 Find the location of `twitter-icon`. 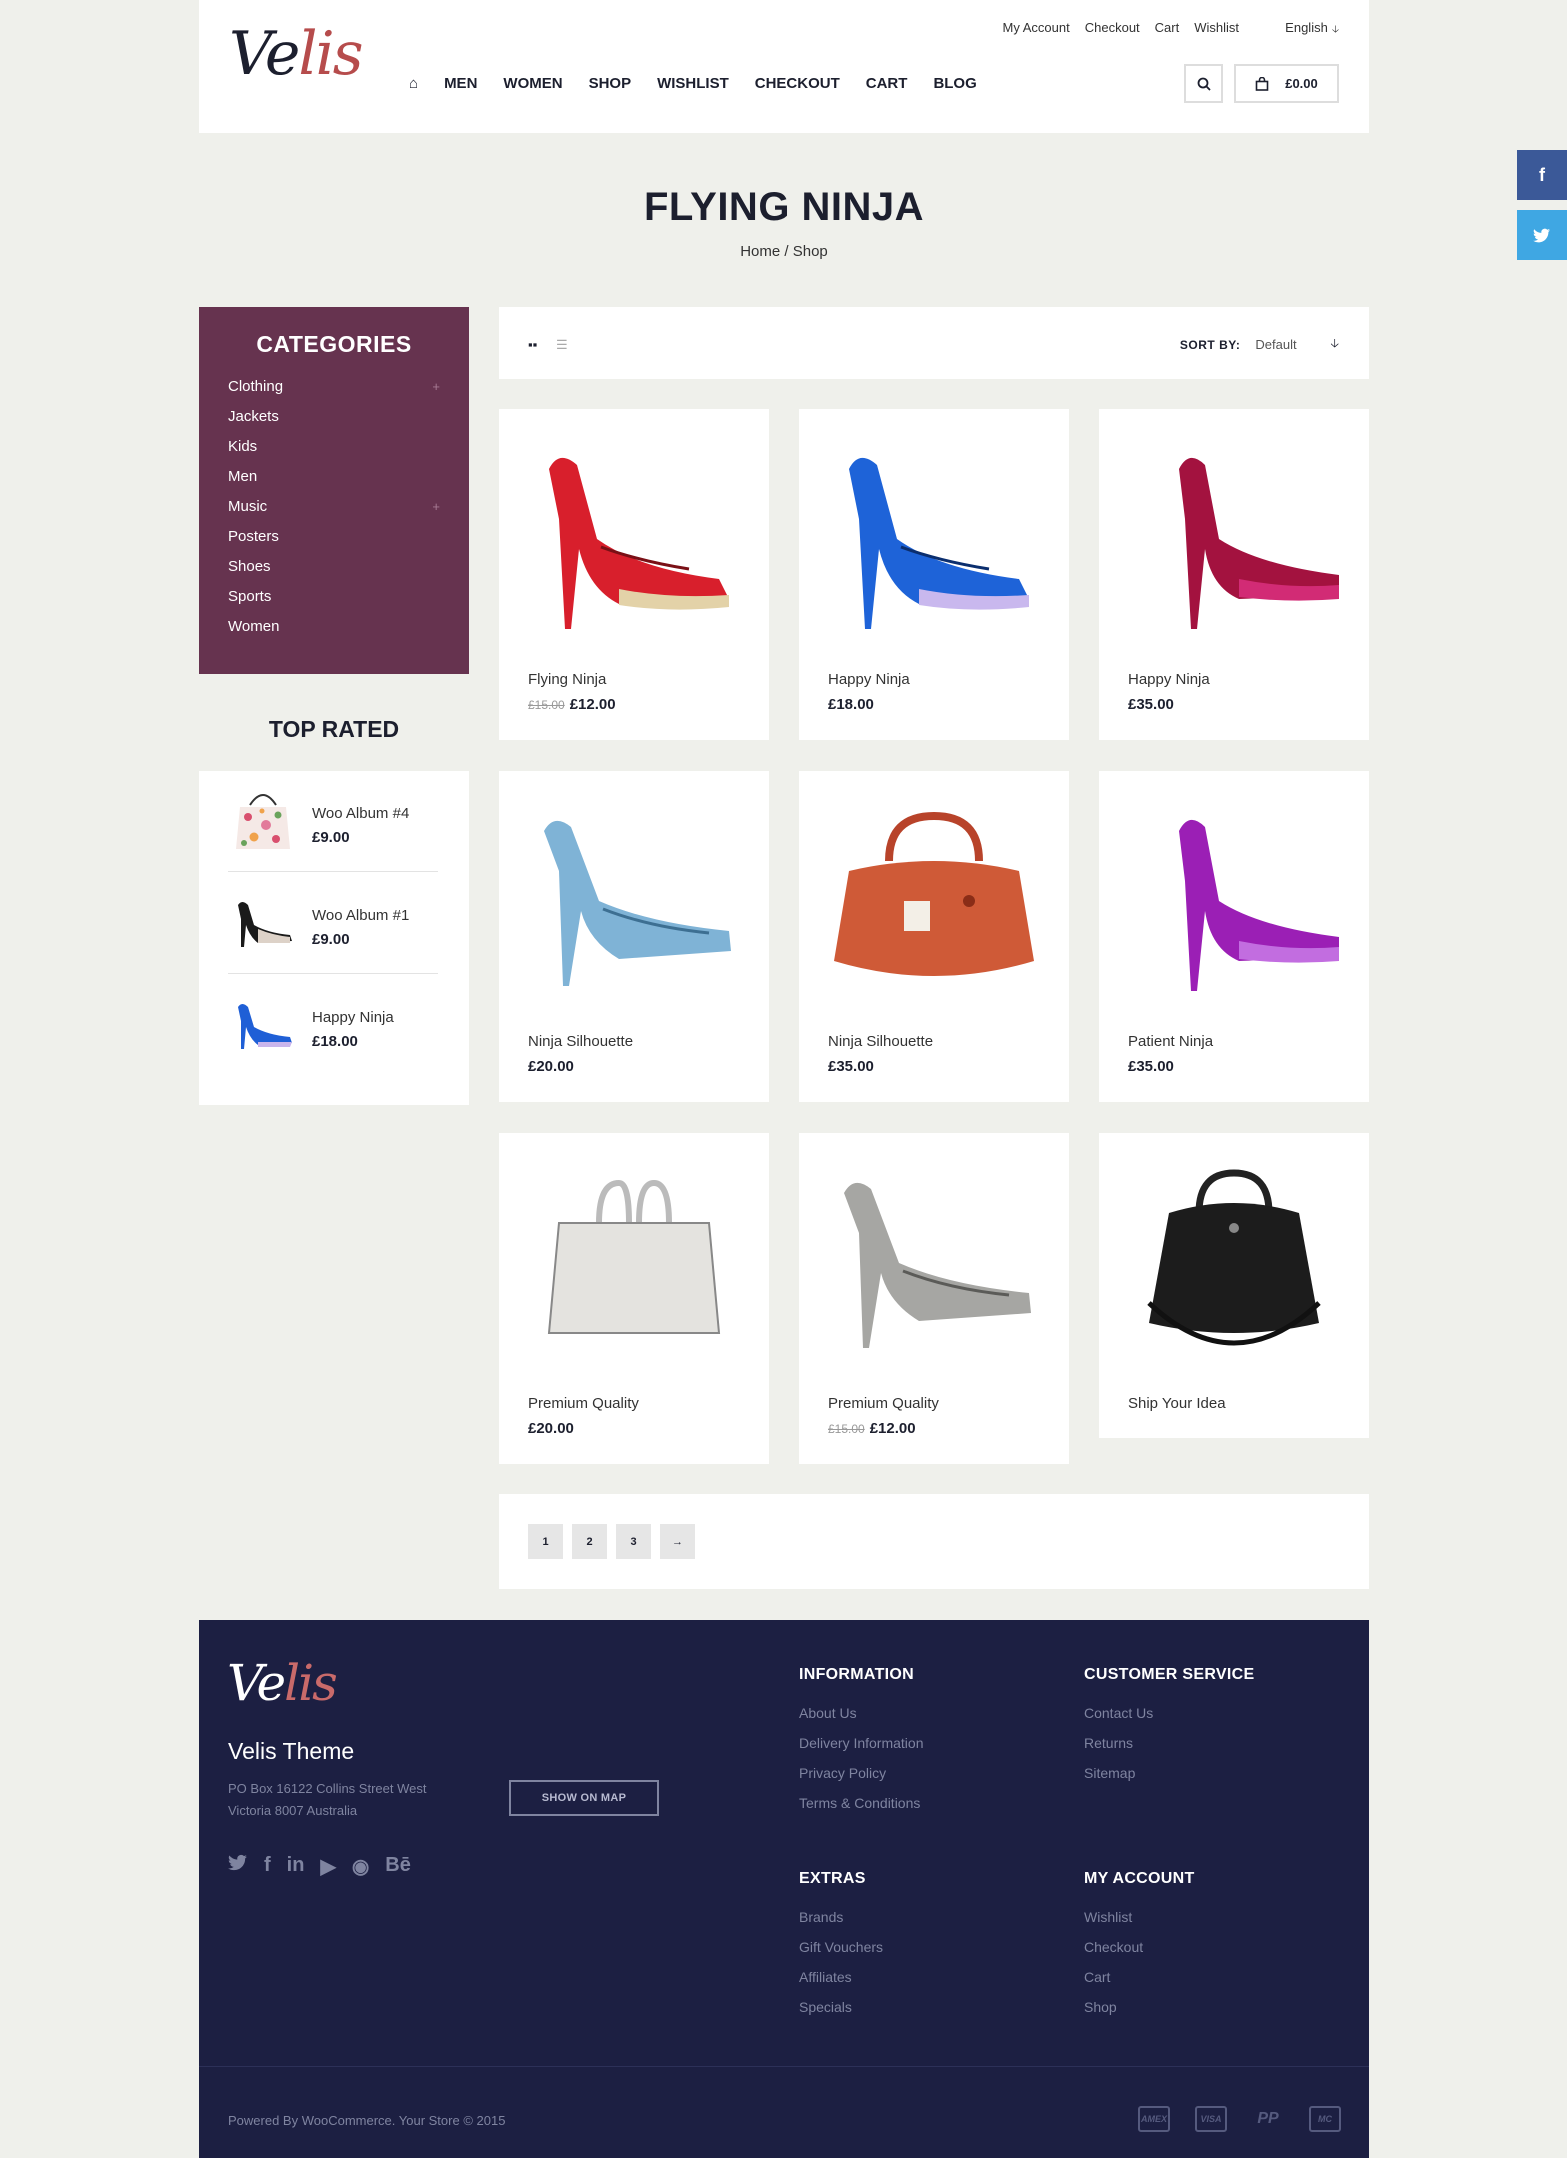

twitter-icon is located at coordinates (238, 1866).